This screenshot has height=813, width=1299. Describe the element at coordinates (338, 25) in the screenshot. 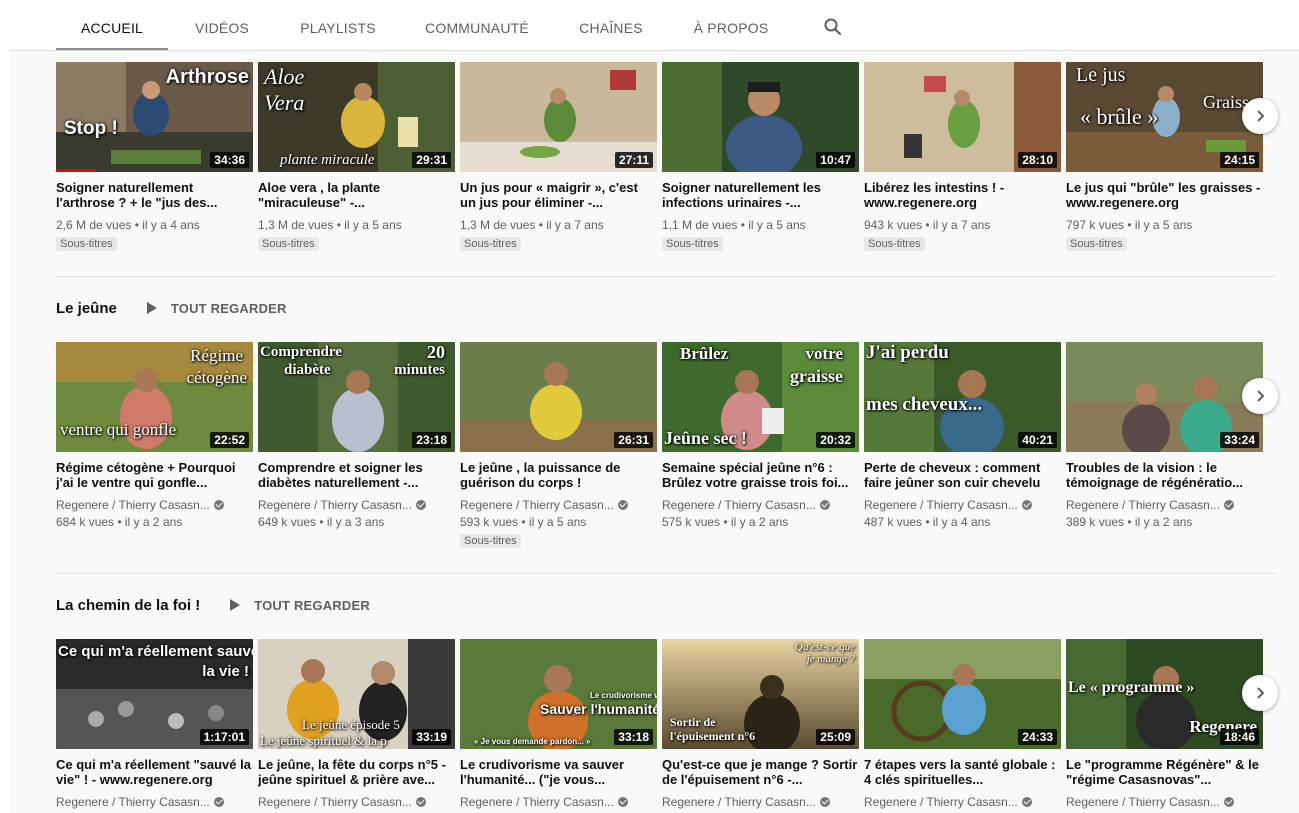

I see `tab-playlists: PLAYLISTS` at that location.